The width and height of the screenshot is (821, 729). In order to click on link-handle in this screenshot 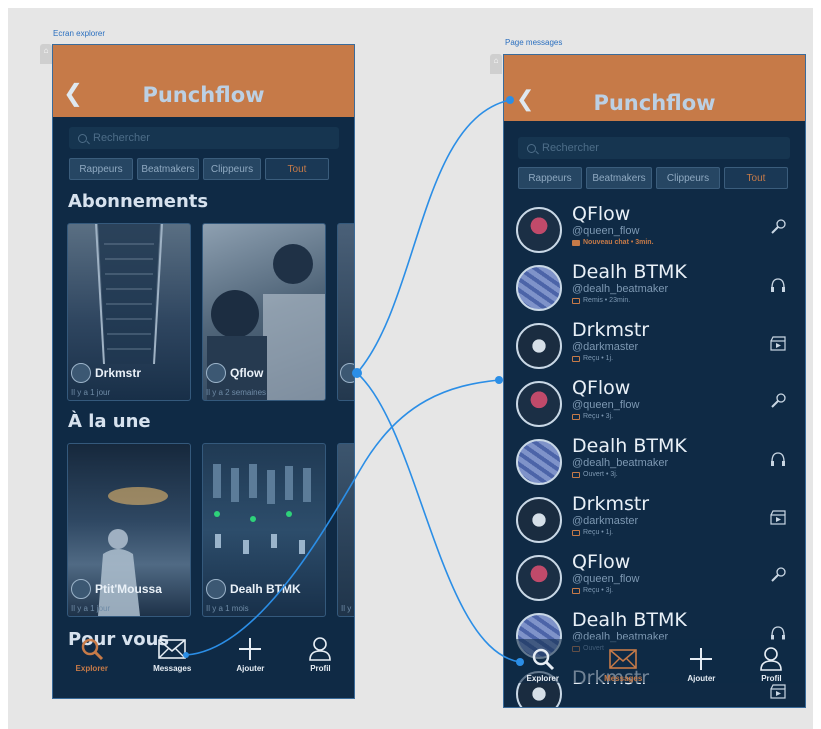, I will do `click(357, 373)`.